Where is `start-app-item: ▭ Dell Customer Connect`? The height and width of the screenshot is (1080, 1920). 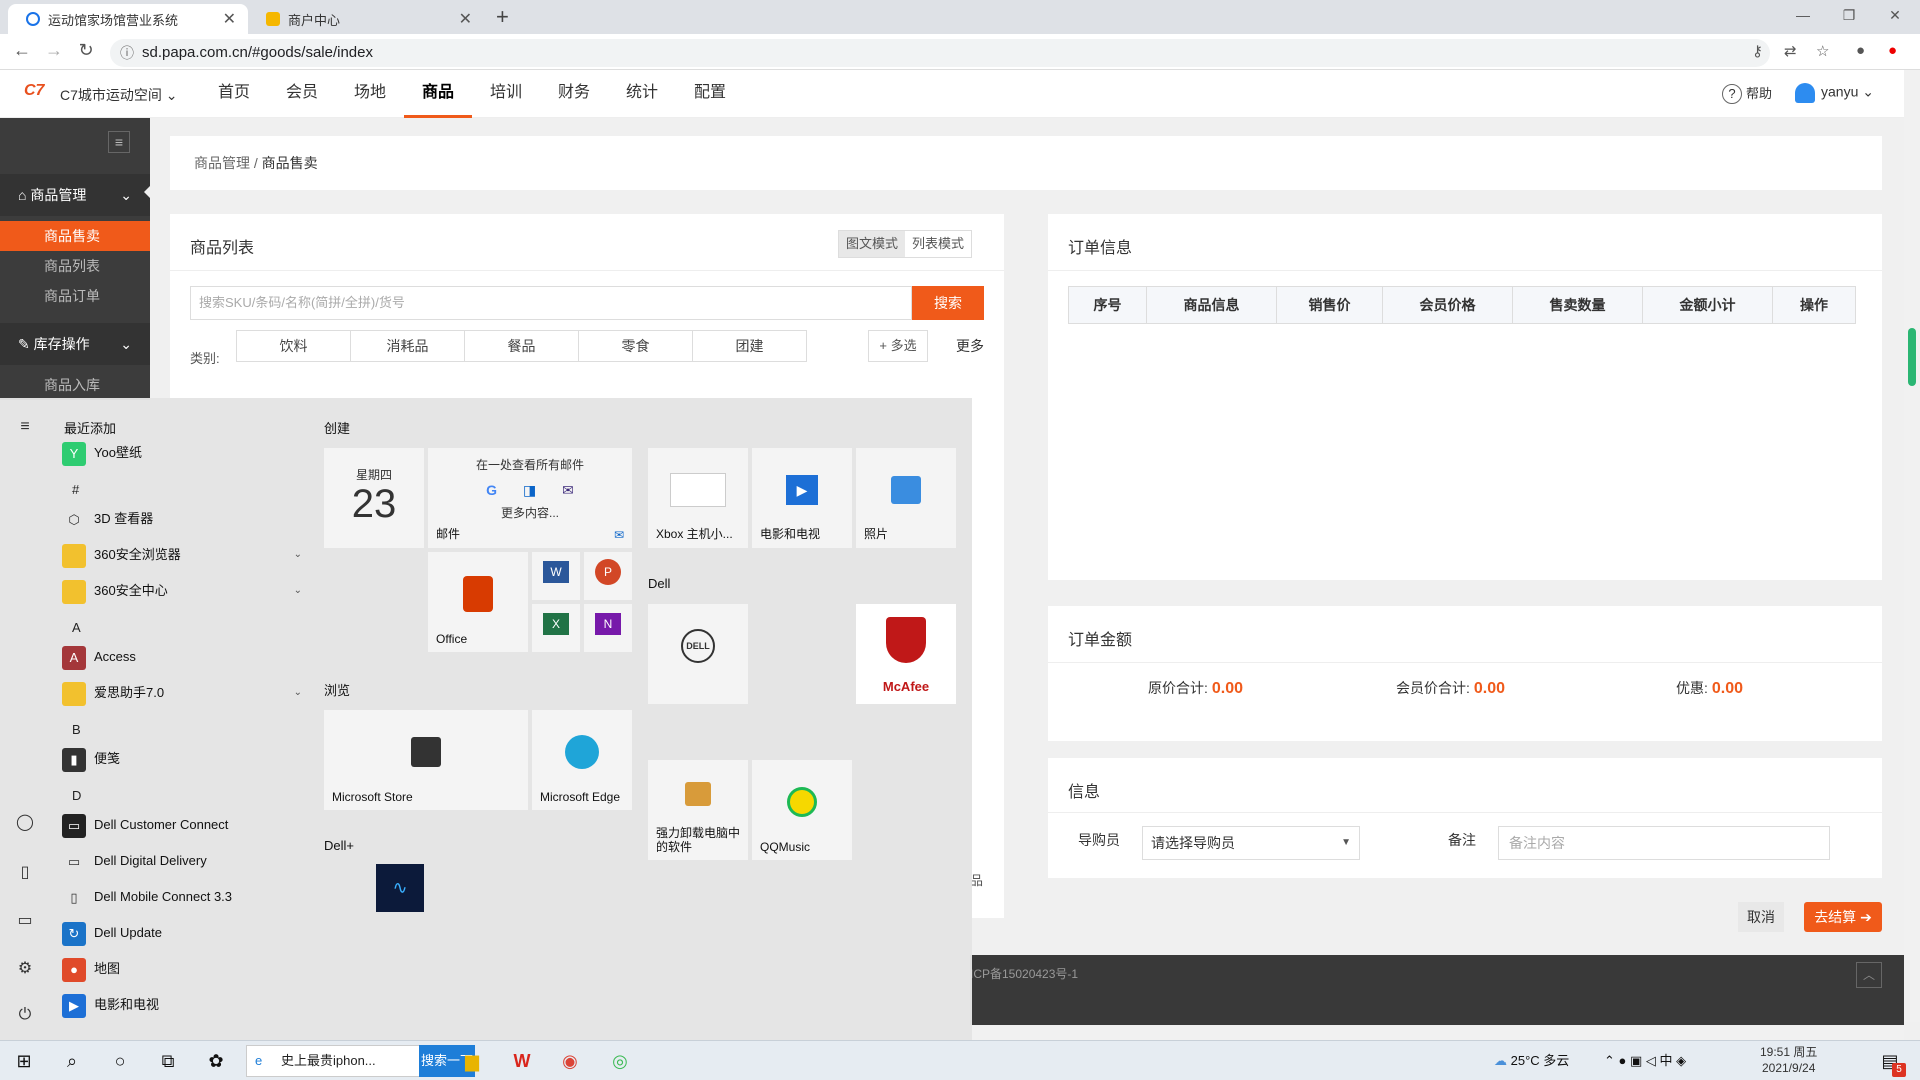
start-app-item: ▭ Dell Customer Connect is located at coordinates (182, 825).